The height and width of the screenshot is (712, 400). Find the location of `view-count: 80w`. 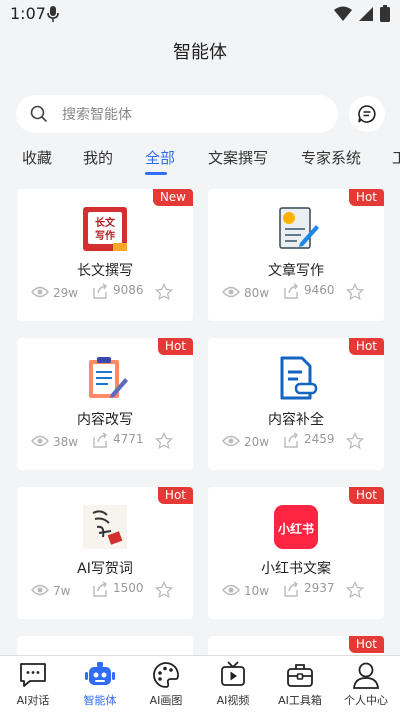

view-count: 80w is located at coordinates (257, 293).